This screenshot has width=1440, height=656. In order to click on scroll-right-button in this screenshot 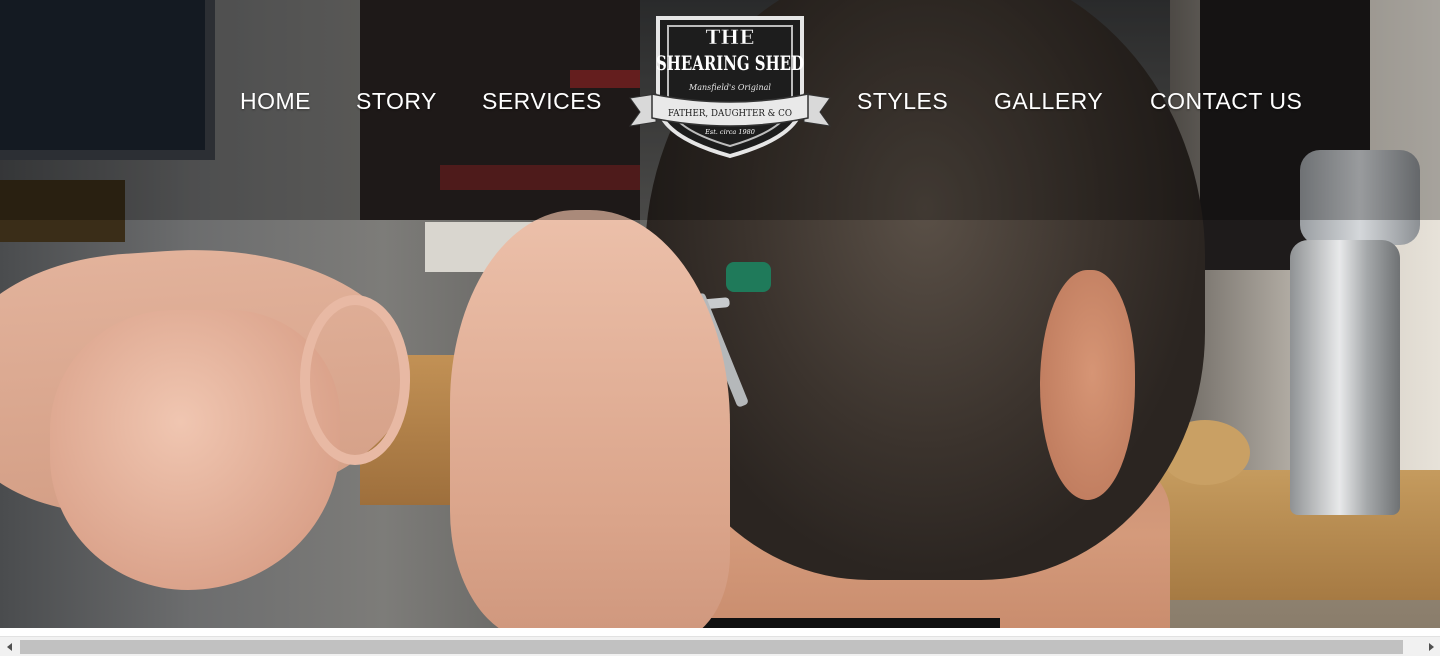, I will do `click(1431, 646)`.